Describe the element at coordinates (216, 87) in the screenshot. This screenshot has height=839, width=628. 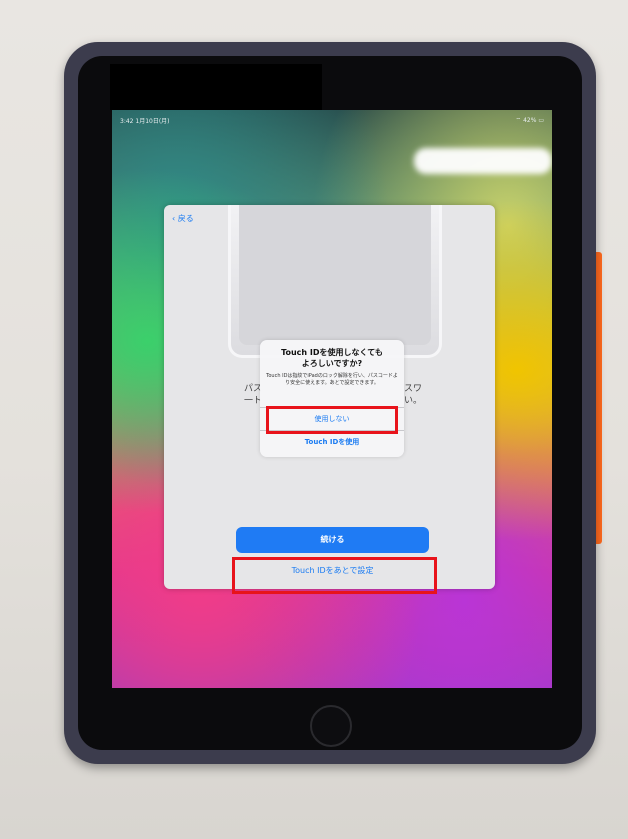
I see `redaction-bar` at that location.